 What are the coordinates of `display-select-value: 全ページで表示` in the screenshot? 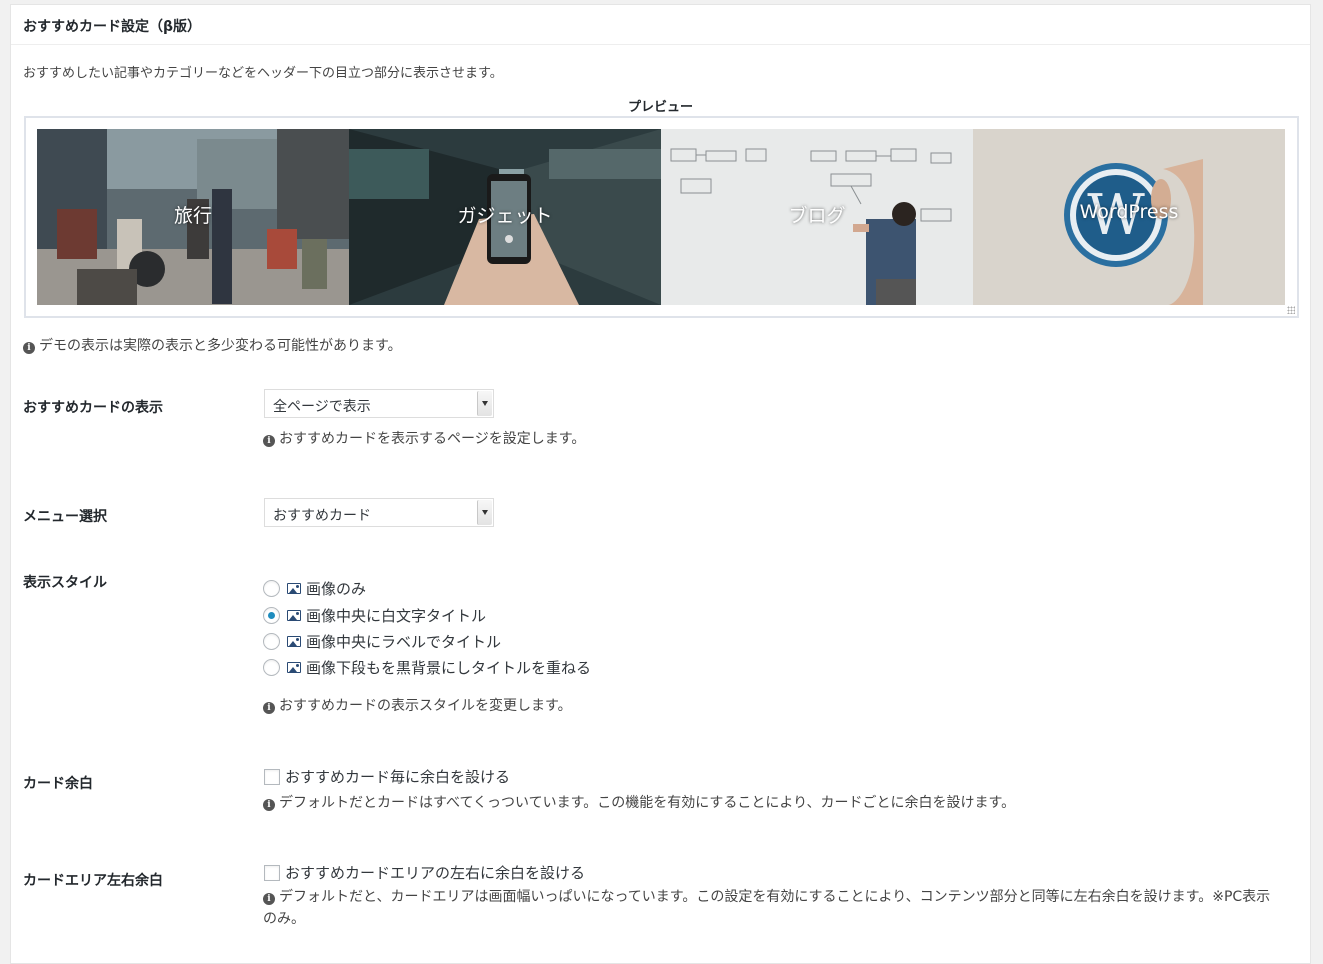 It's located at (322, 407).